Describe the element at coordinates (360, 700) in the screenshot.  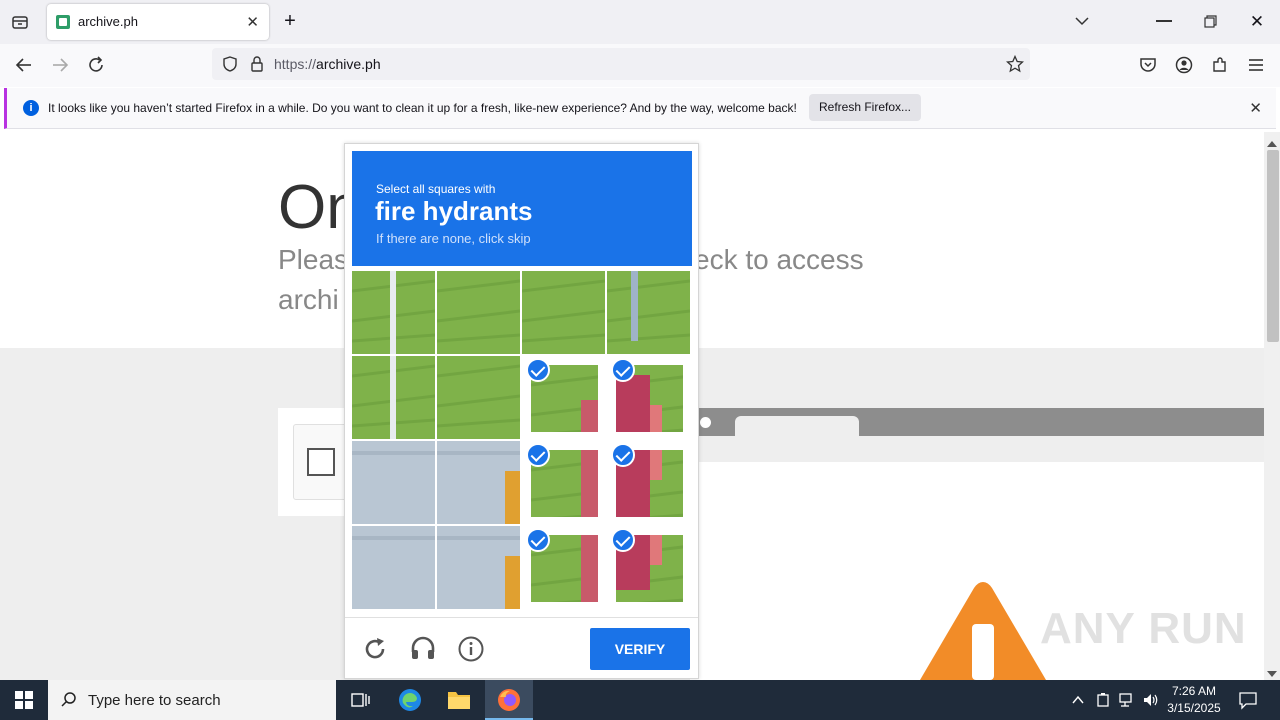
I see `task-view-icon` at that location.